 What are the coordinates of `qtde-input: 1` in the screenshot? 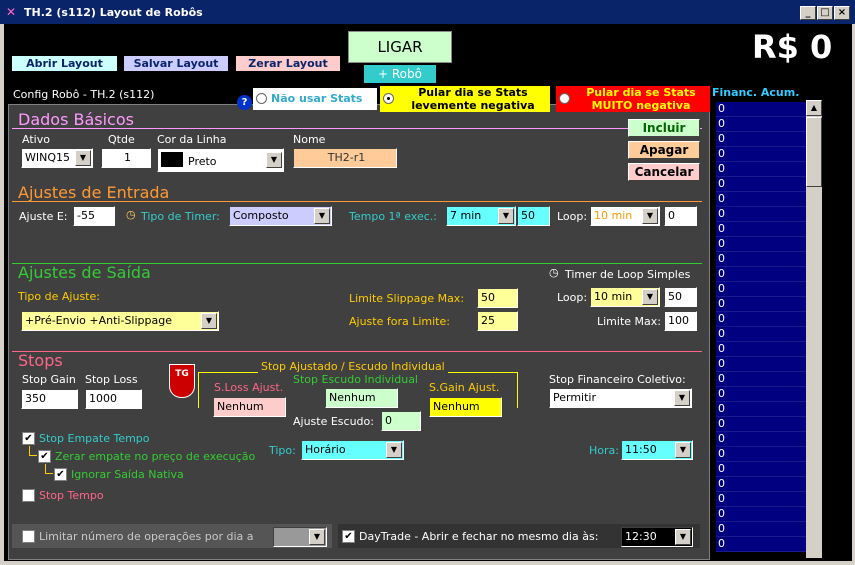 It's located at (126, 158).